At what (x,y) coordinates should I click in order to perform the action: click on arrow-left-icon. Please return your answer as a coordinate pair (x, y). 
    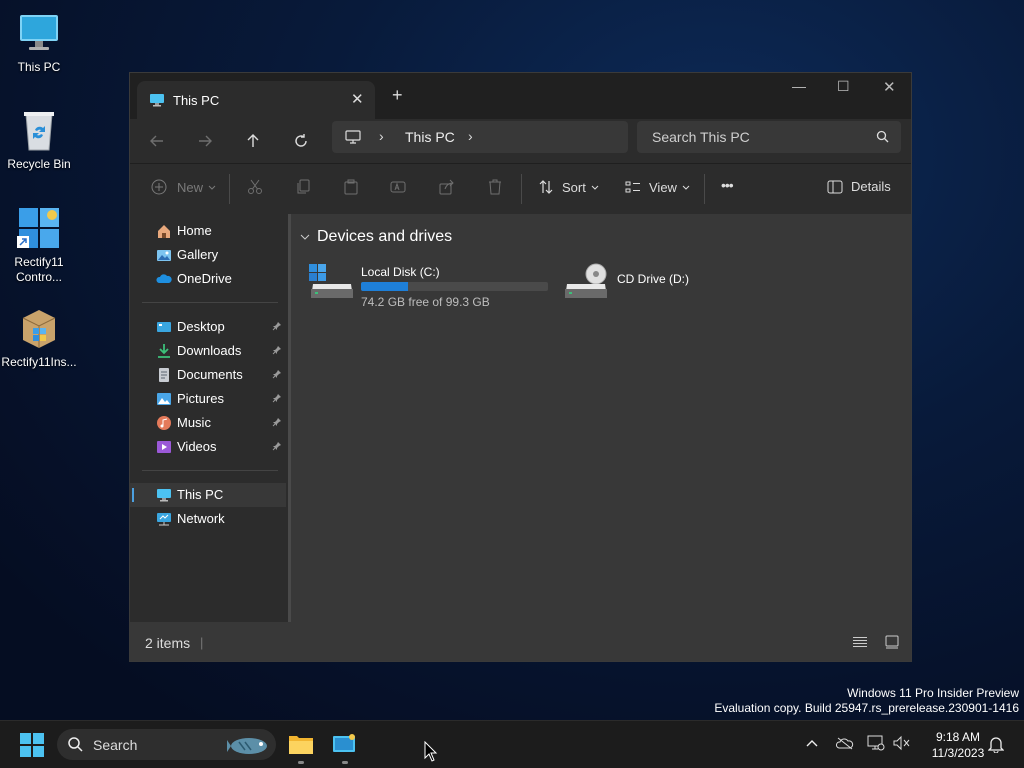
    Looking at the image, I should click on (156, 141).